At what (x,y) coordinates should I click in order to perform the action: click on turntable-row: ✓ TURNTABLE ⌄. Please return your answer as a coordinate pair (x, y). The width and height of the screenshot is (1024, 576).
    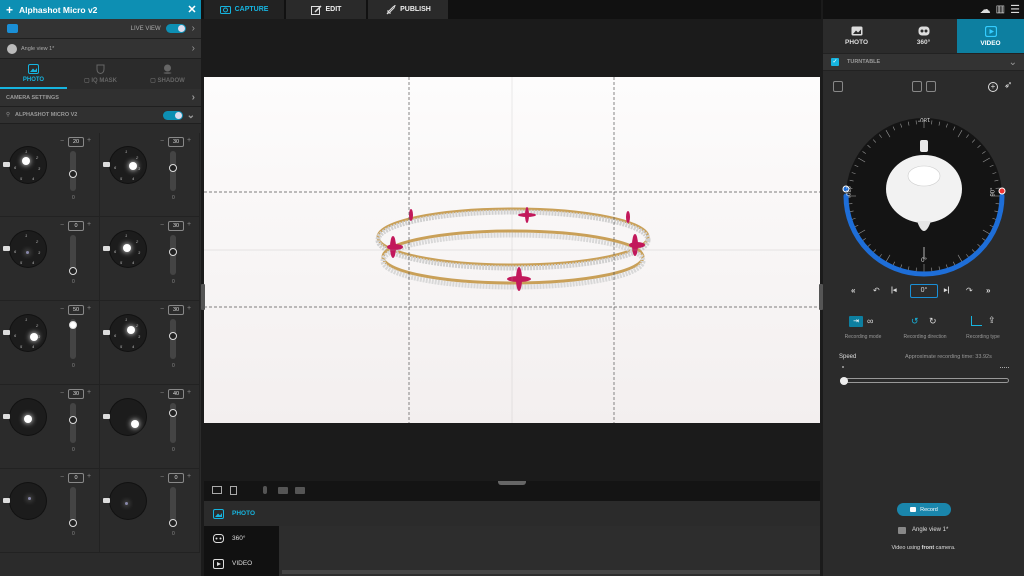
    Looking at the image, I should click on (923, 62).